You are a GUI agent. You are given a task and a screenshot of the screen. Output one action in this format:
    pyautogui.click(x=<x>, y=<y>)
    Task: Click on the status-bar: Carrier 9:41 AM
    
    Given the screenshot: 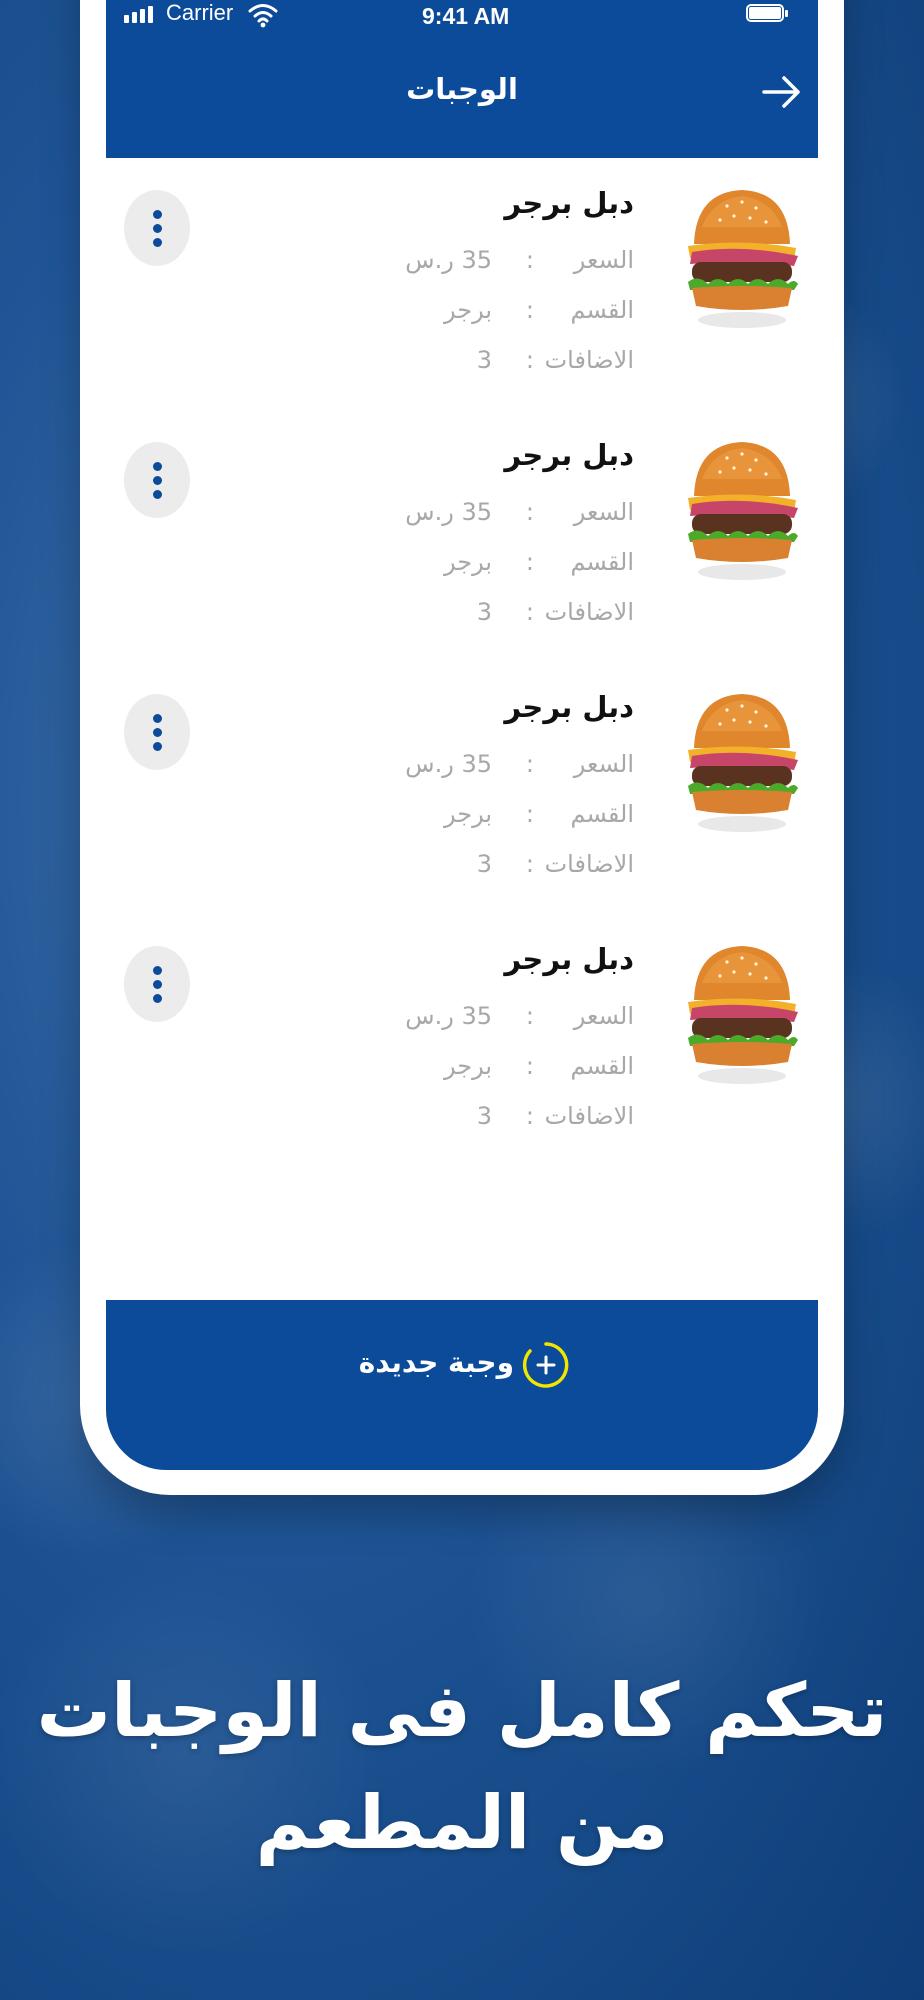 What is the action you would take?
    pyautogui.click(x=462, y=18)
    